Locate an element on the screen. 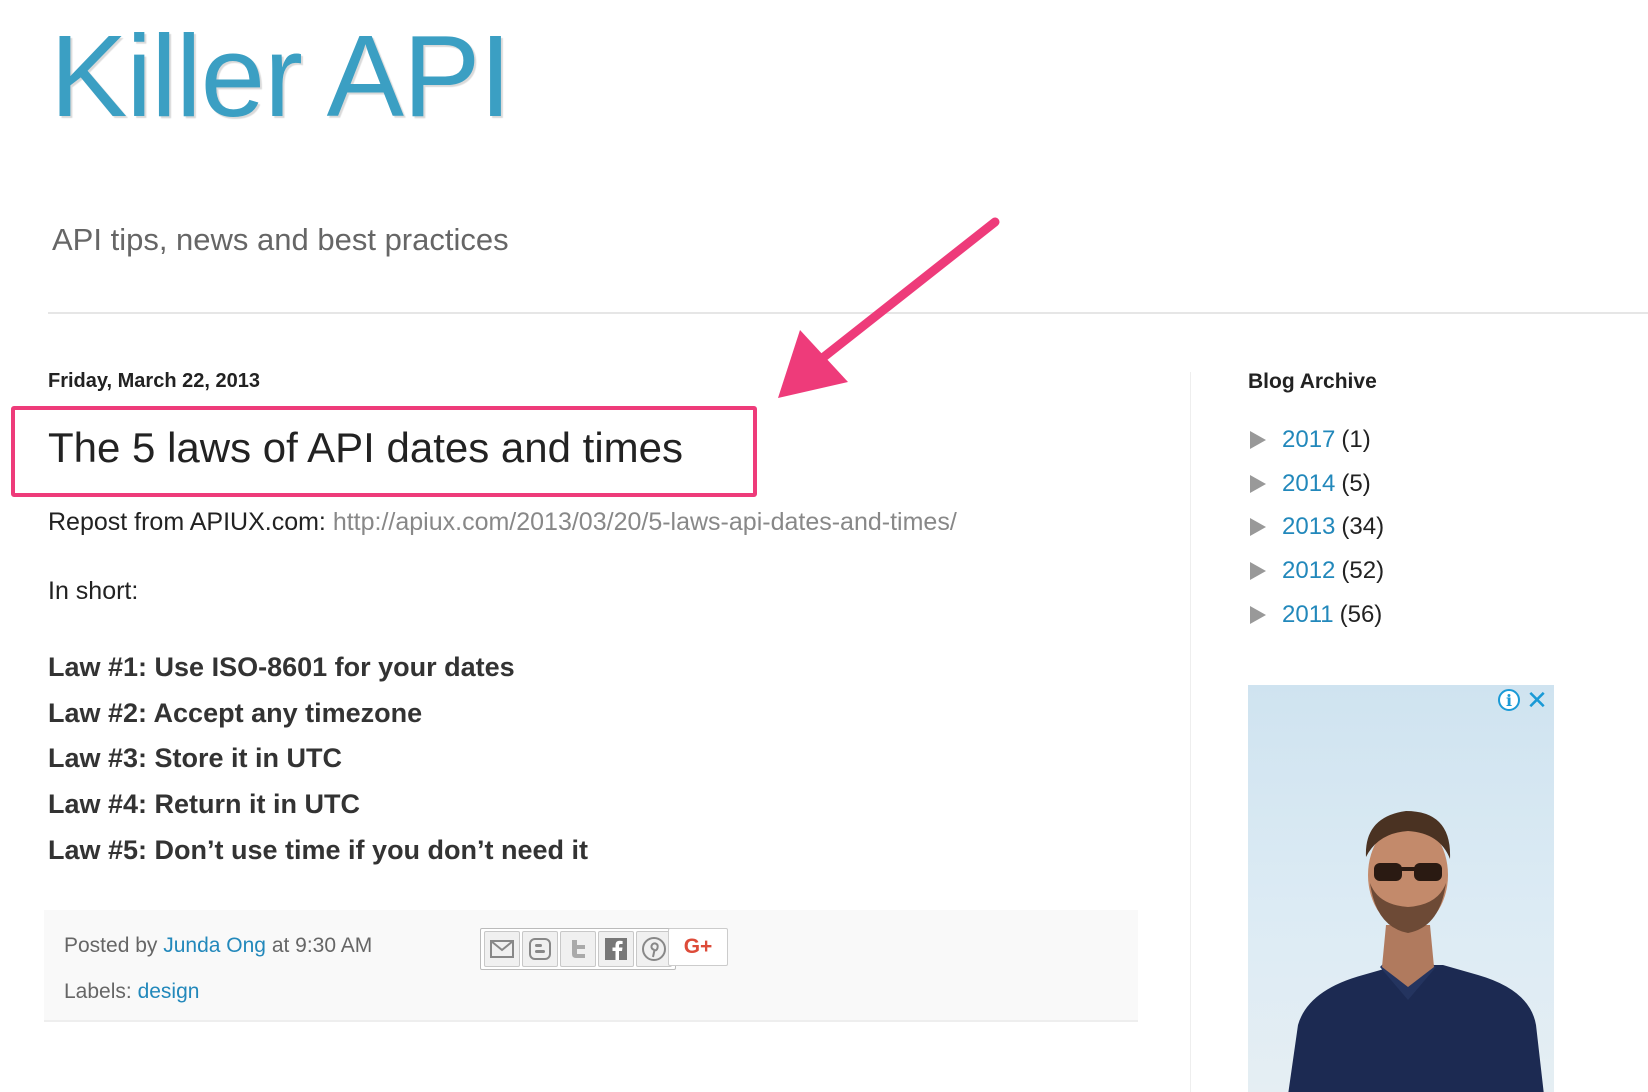  post-date: Friday, March 22, 2013 is located at coordinates (154, 381).